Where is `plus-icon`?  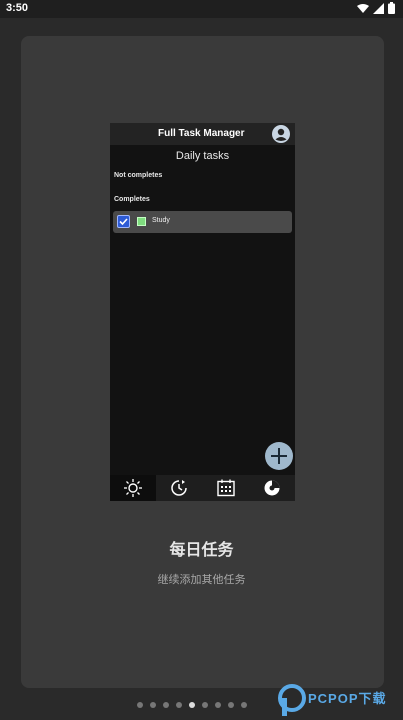
plus-icon is located at coordinates (279, 456).